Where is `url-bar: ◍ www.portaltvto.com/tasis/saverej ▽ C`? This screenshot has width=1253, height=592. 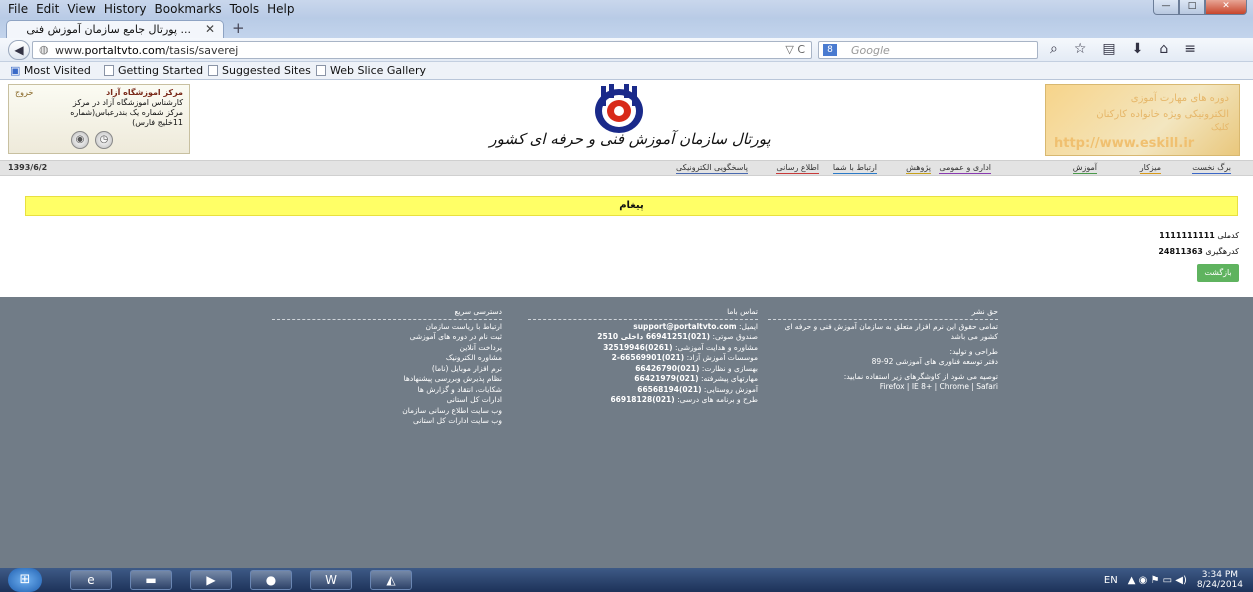 url-bar: ◍ www.portaltvto.com/tasis/saverej ▽ C is located at coordinates (422, 50).